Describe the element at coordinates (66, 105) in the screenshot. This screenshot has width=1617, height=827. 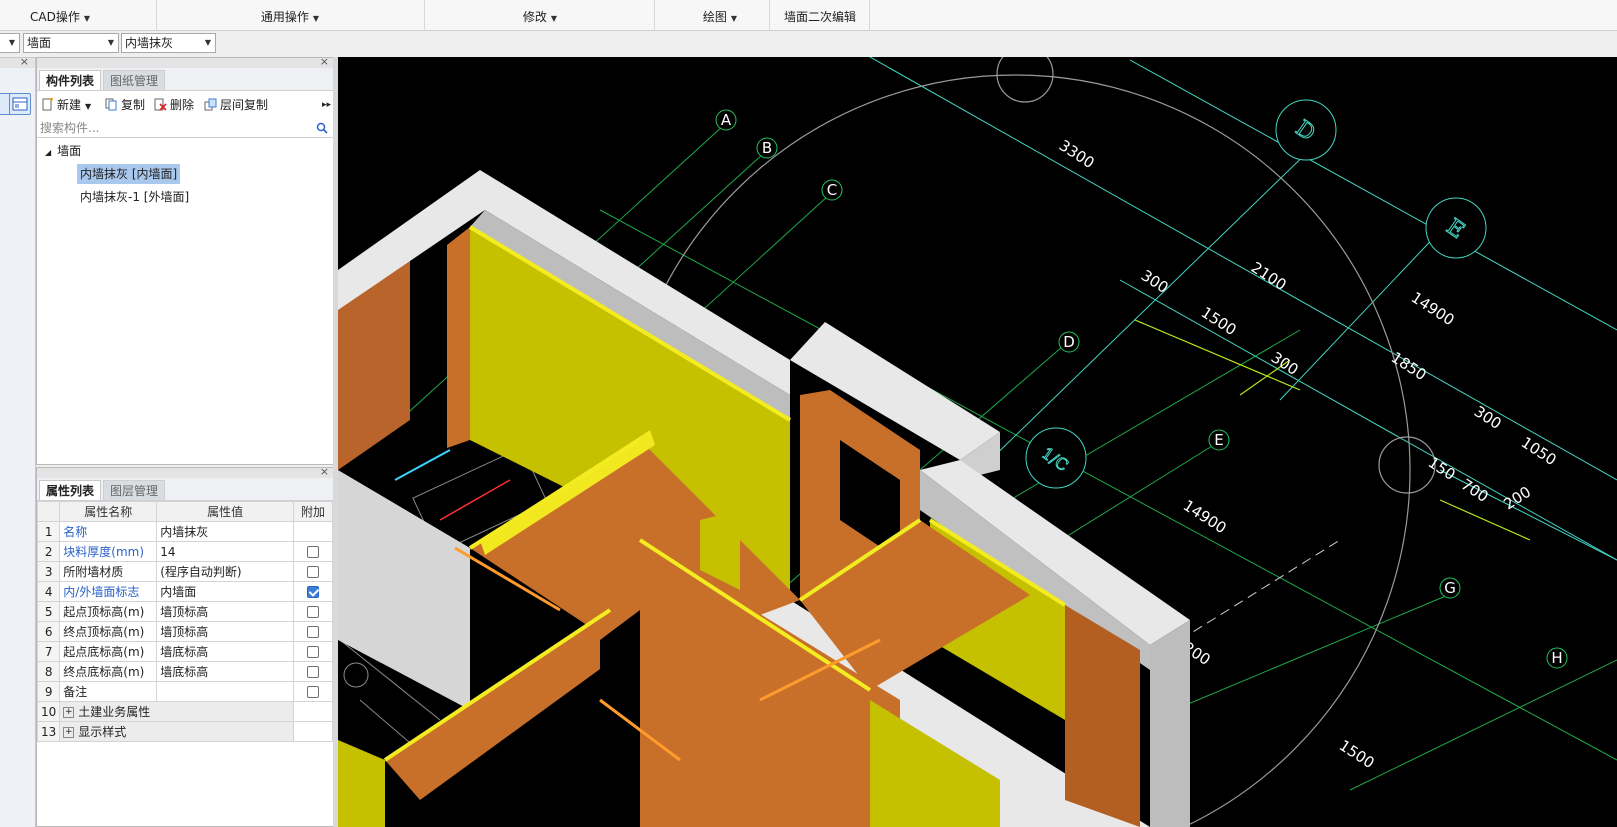
I see `new-button: 新建 ▼` at that location.